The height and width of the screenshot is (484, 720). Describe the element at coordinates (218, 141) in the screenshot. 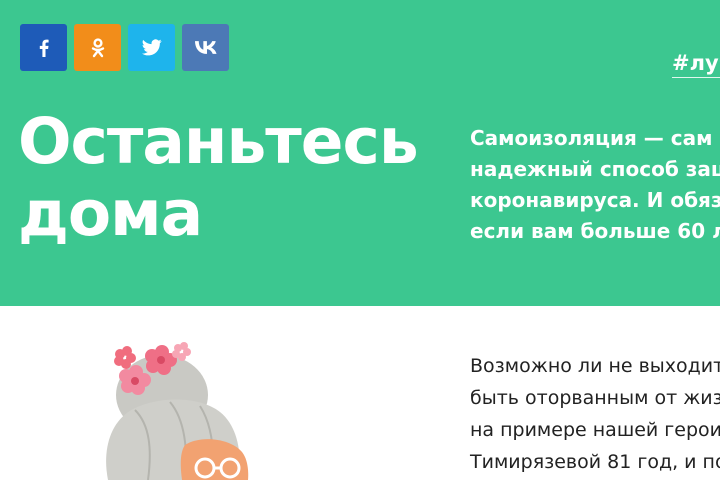

I see `page-title-line-1: Останьтесь` at that location.